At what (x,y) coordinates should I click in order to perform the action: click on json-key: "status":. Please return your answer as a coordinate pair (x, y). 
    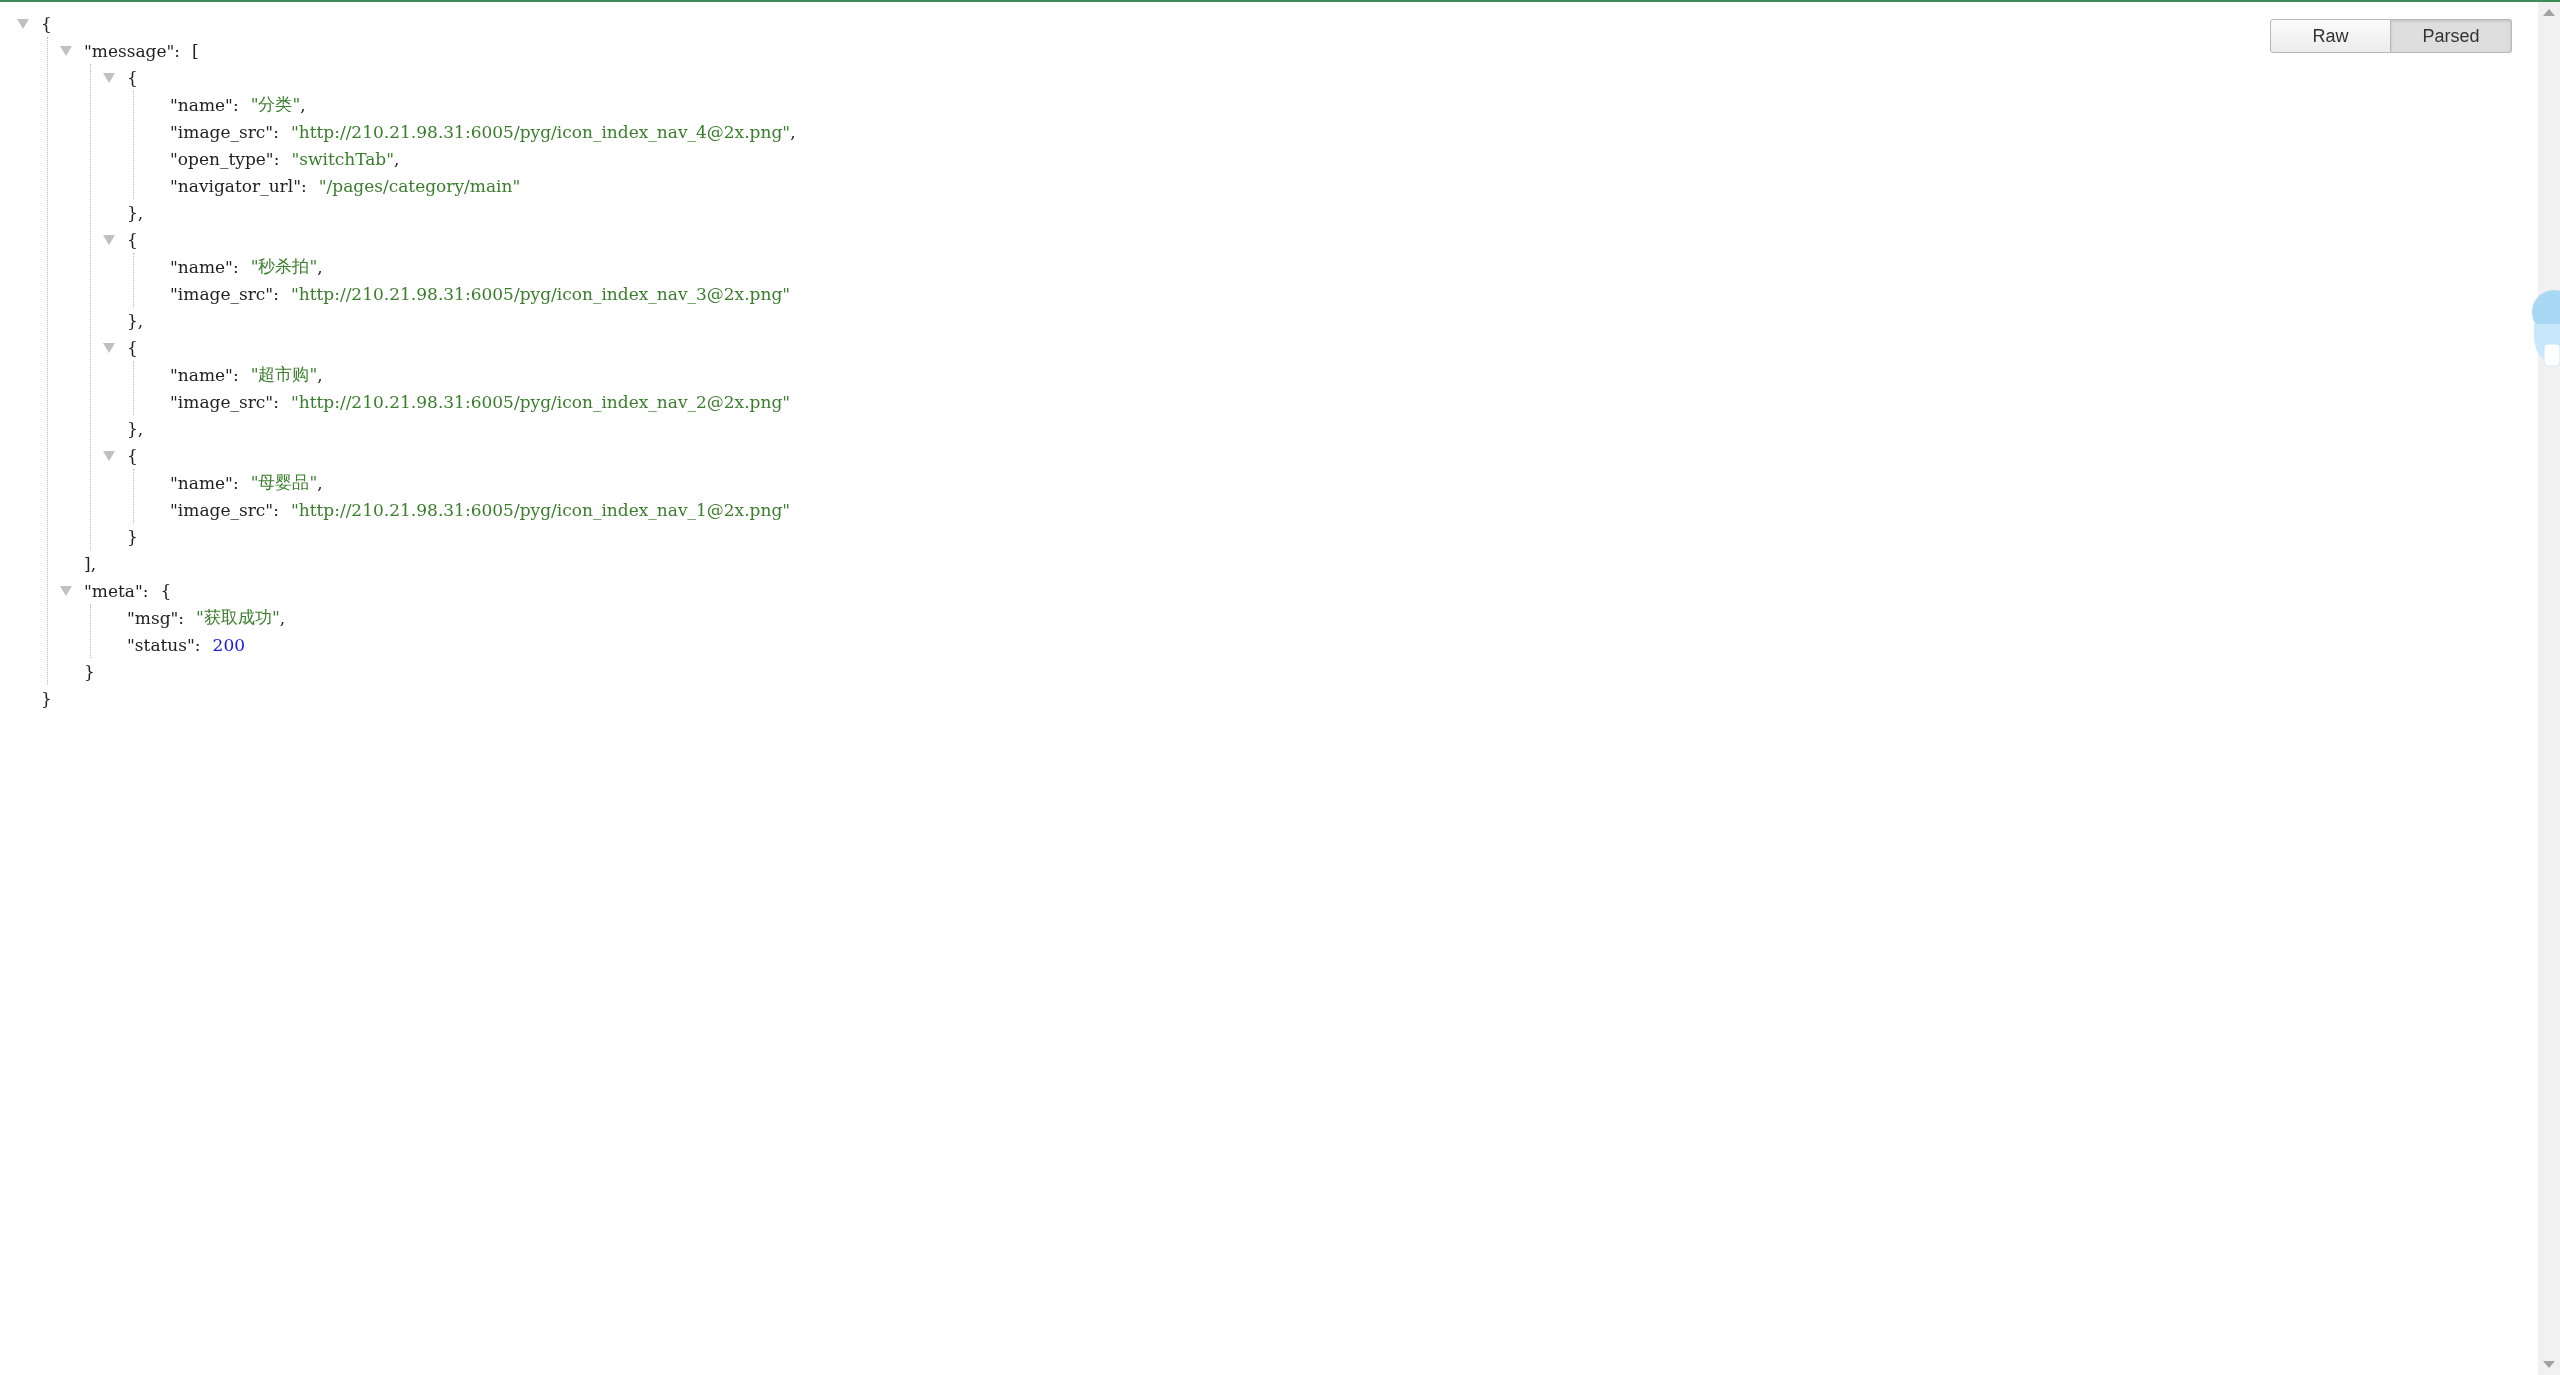
    Looking at the image, I should click on (164, 644).